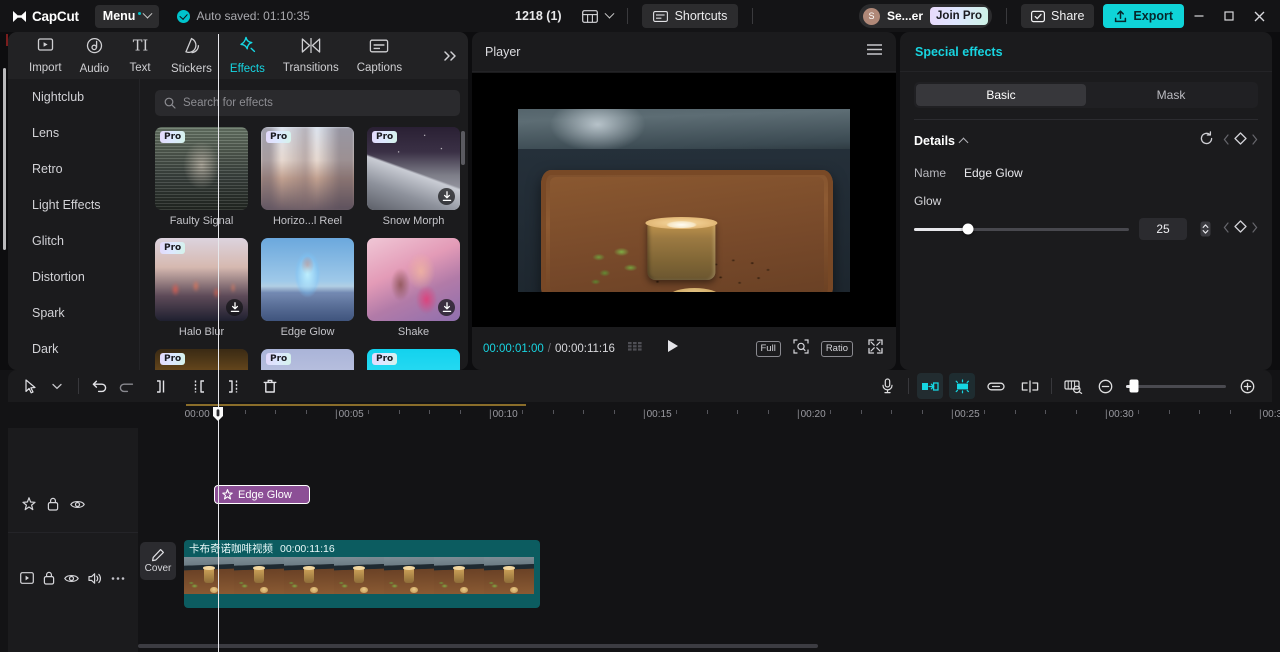 This screenshot has width=1280, height=652. I want to click on delete-button, so click(270, 386).